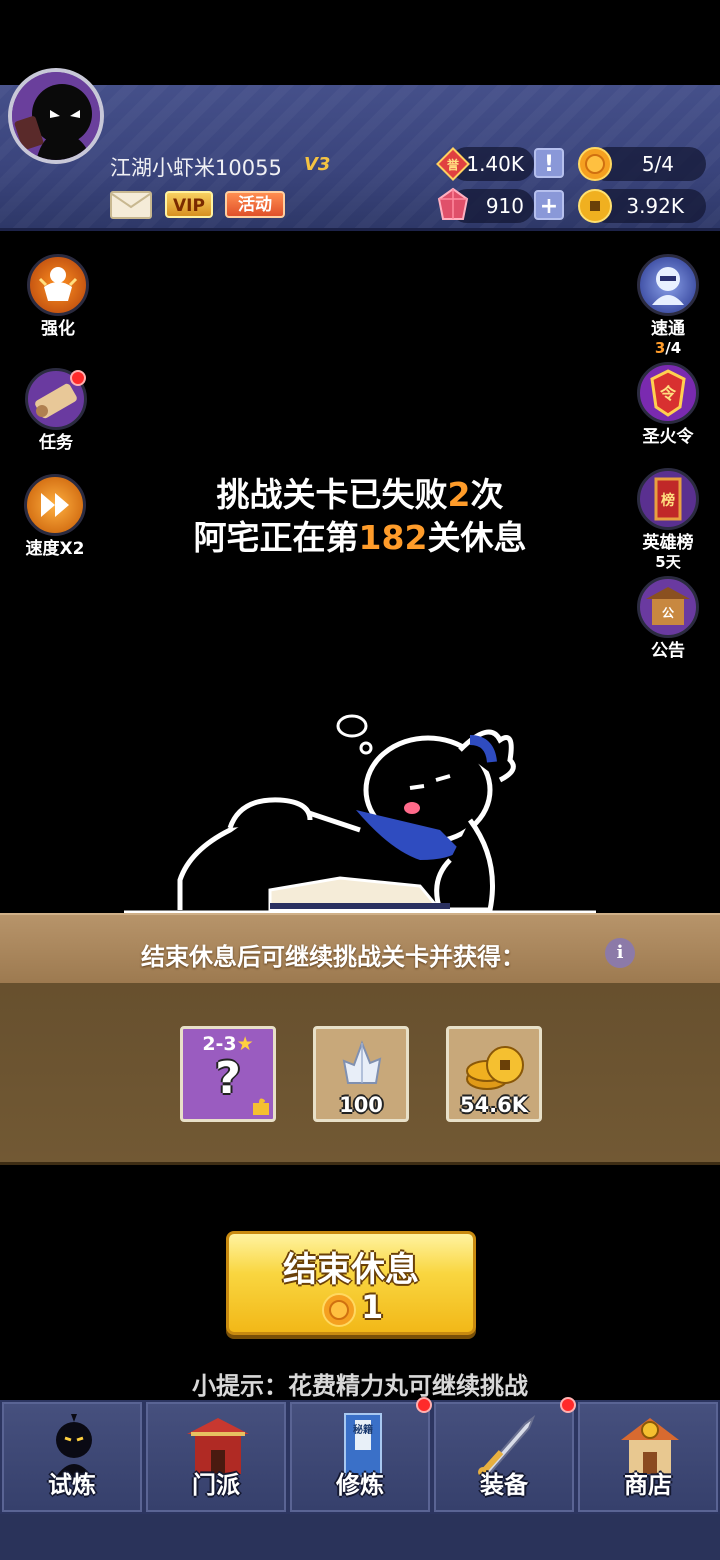  I want to click on cultivation-notification-dot, so click(424, 1405).